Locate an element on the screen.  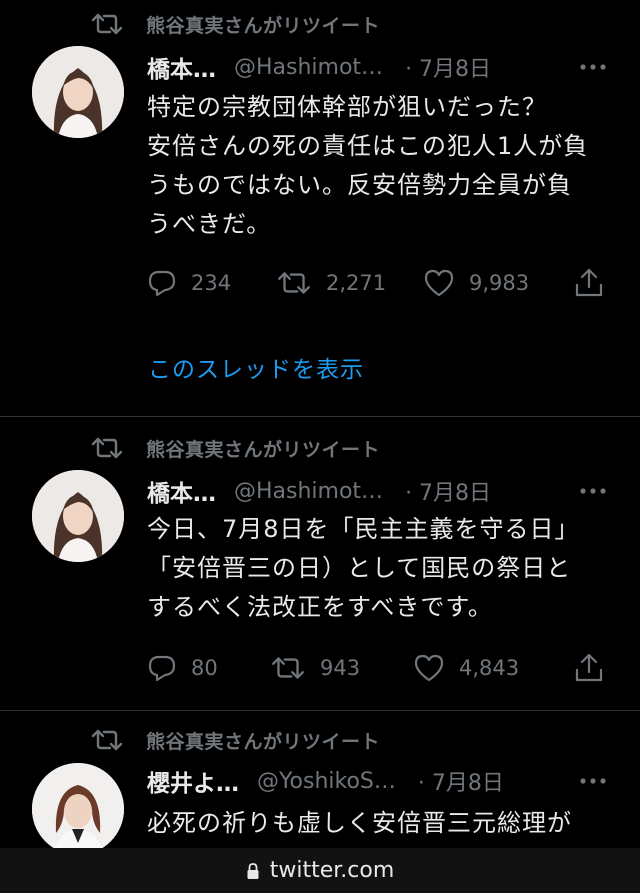
browser-url-bar: twitter.com is located at coordinates (320, 870).